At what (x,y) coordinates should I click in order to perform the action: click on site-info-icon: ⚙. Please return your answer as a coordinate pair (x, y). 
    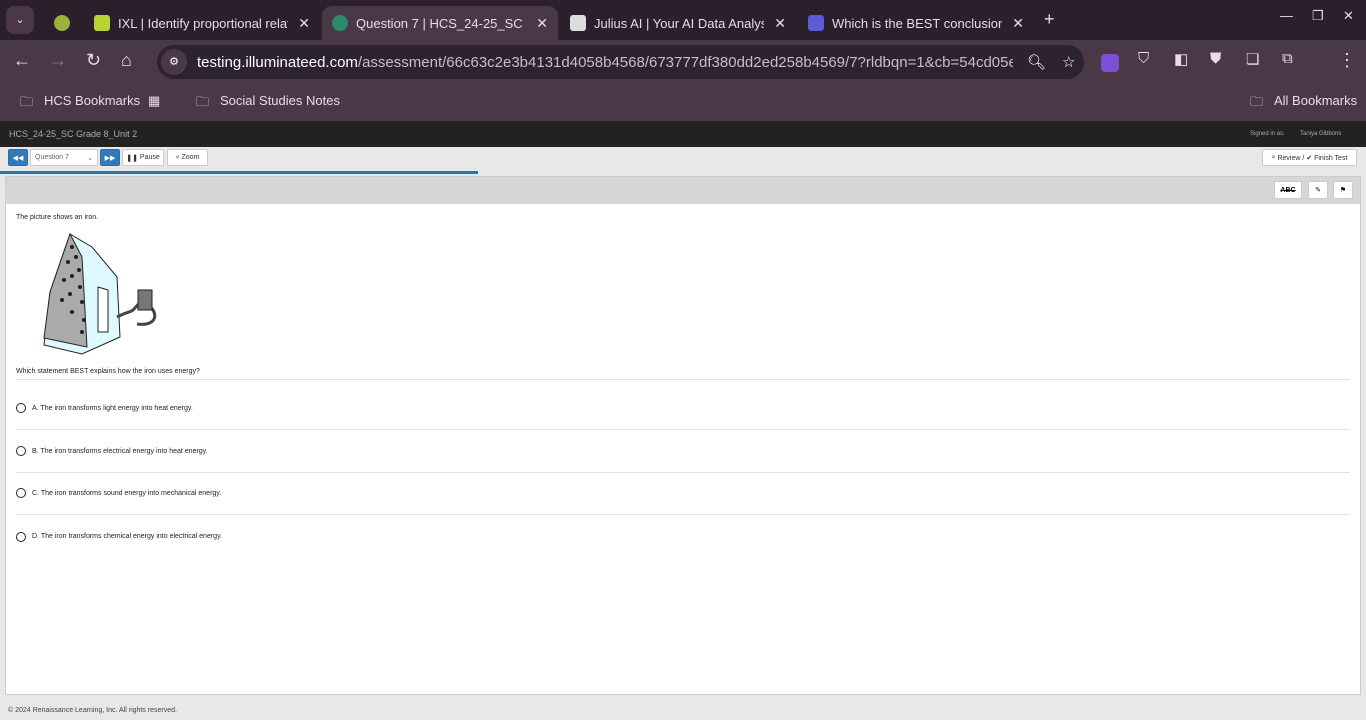
    Looking at the image, I should click on (174, 62).